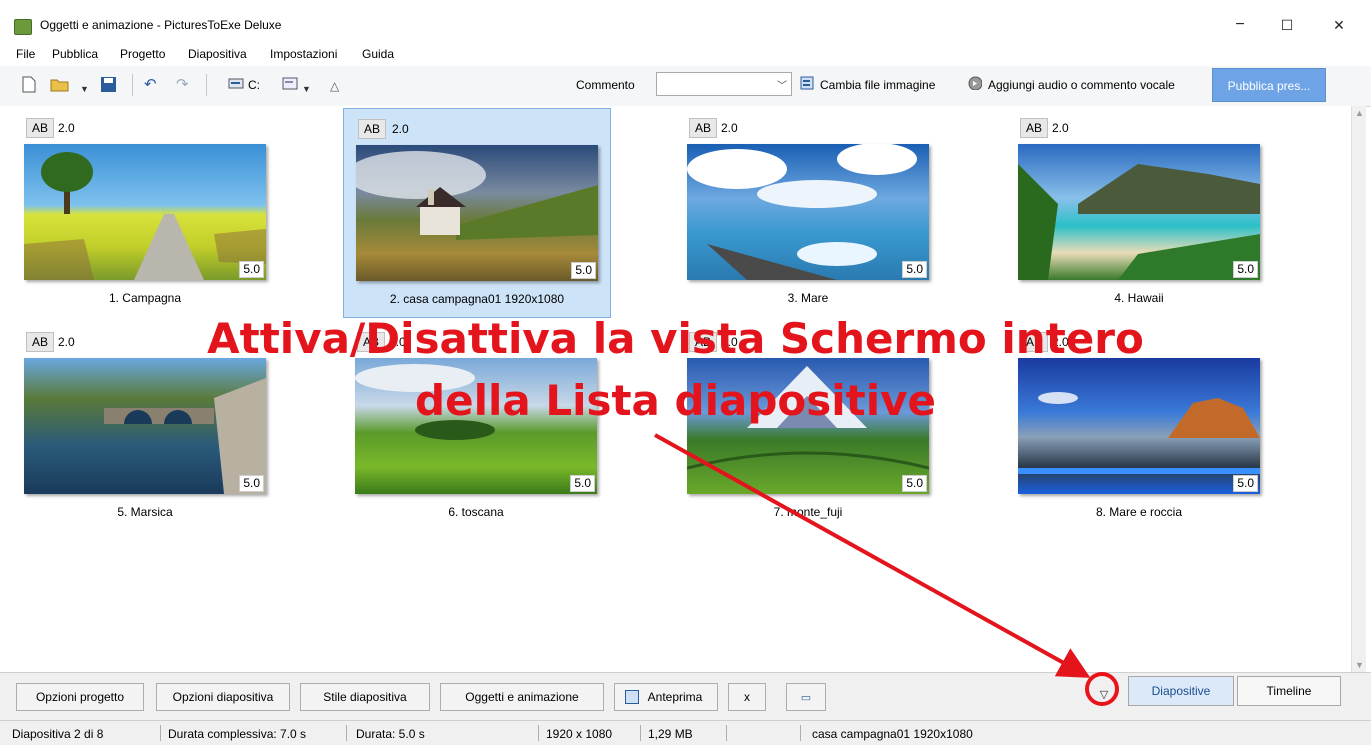 The height and width of the screenshot is (745, 1371). What do you see at coordinates (61, 84) in the screenshot?
I see `open-folder-icon` at bounding box center [61, 84].